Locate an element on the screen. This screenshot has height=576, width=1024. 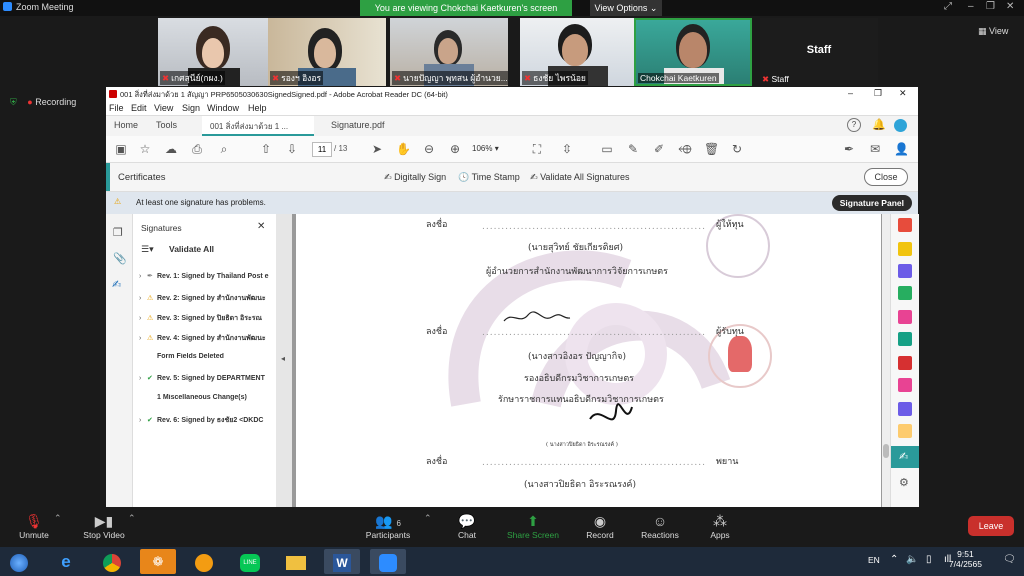
file-explorer-icon is located at coordinates (296, 561).